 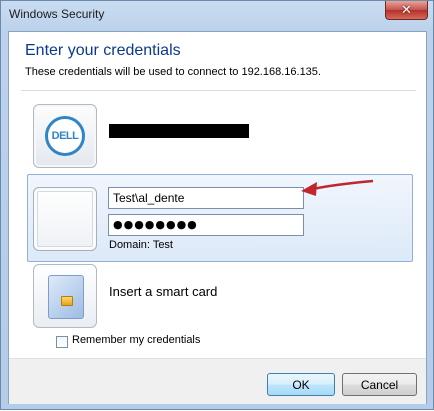 I want to click on annotation-arrow, so click(x=337, y=187).